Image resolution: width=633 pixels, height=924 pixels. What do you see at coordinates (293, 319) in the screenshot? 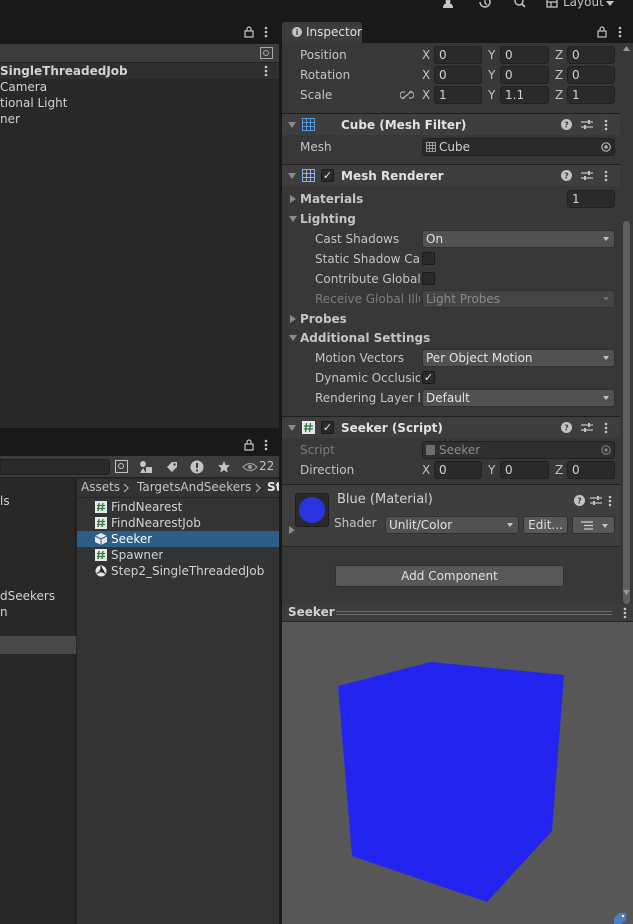
I see `probes-foldout-icon` at bounding box center [293, 319].